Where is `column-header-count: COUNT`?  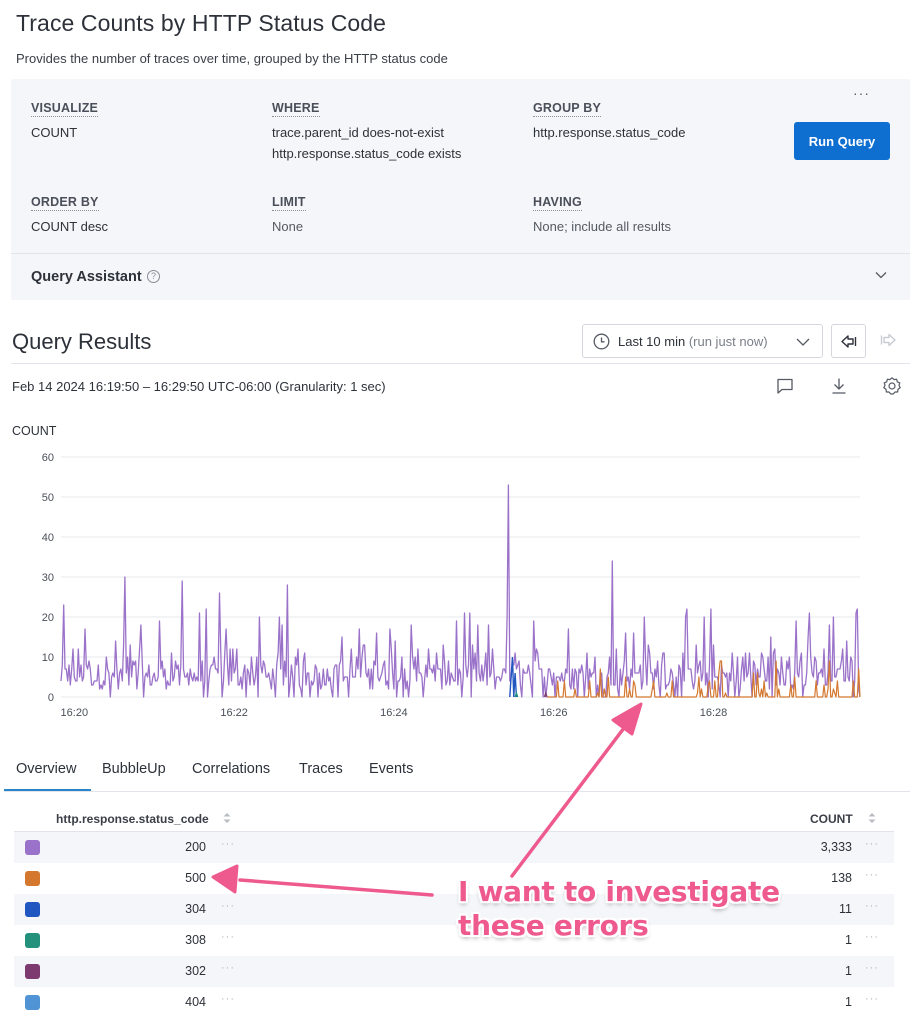
column-header-count: COUNT is located at coordinates (831, 819).